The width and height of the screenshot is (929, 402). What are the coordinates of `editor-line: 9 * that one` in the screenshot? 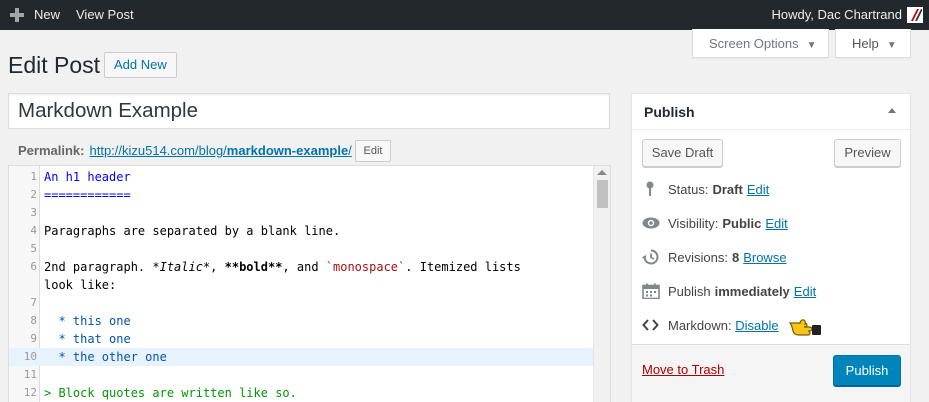 It's located at (301, 339).